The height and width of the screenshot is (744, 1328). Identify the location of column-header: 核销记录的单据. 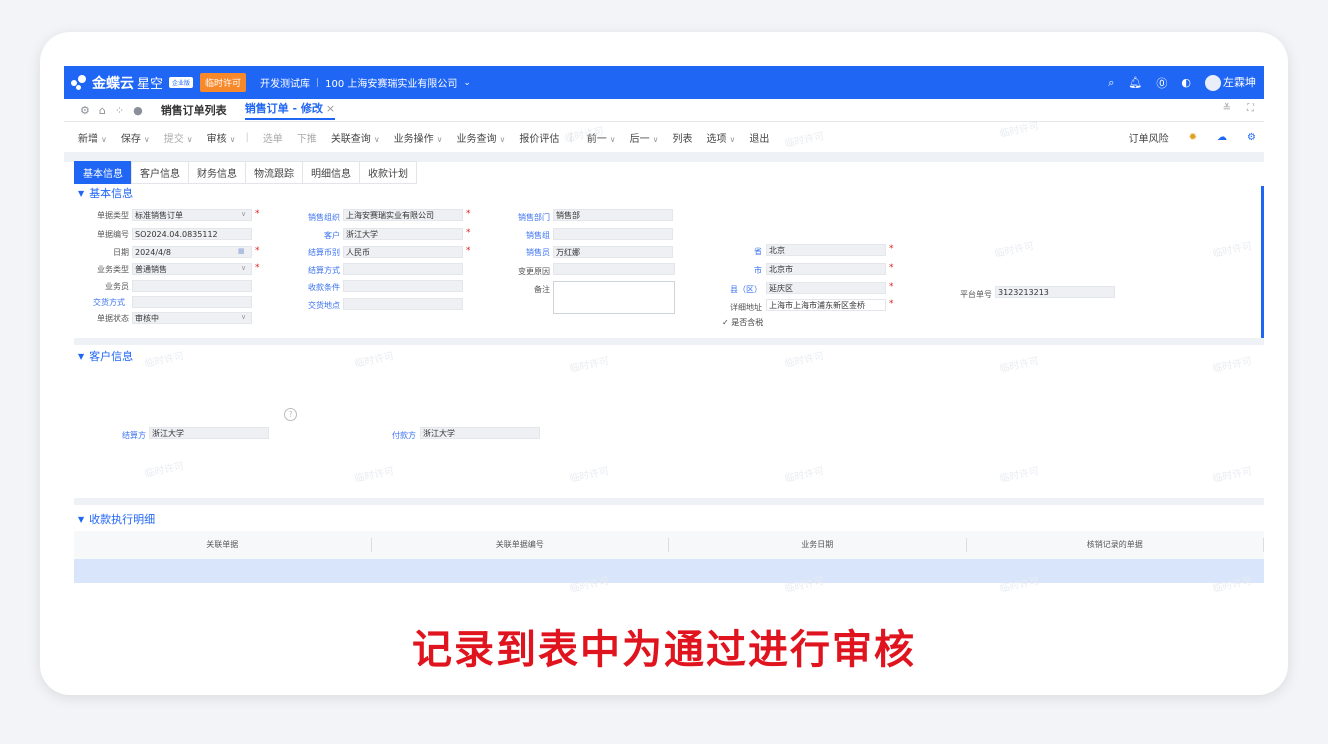
(1115, 545).